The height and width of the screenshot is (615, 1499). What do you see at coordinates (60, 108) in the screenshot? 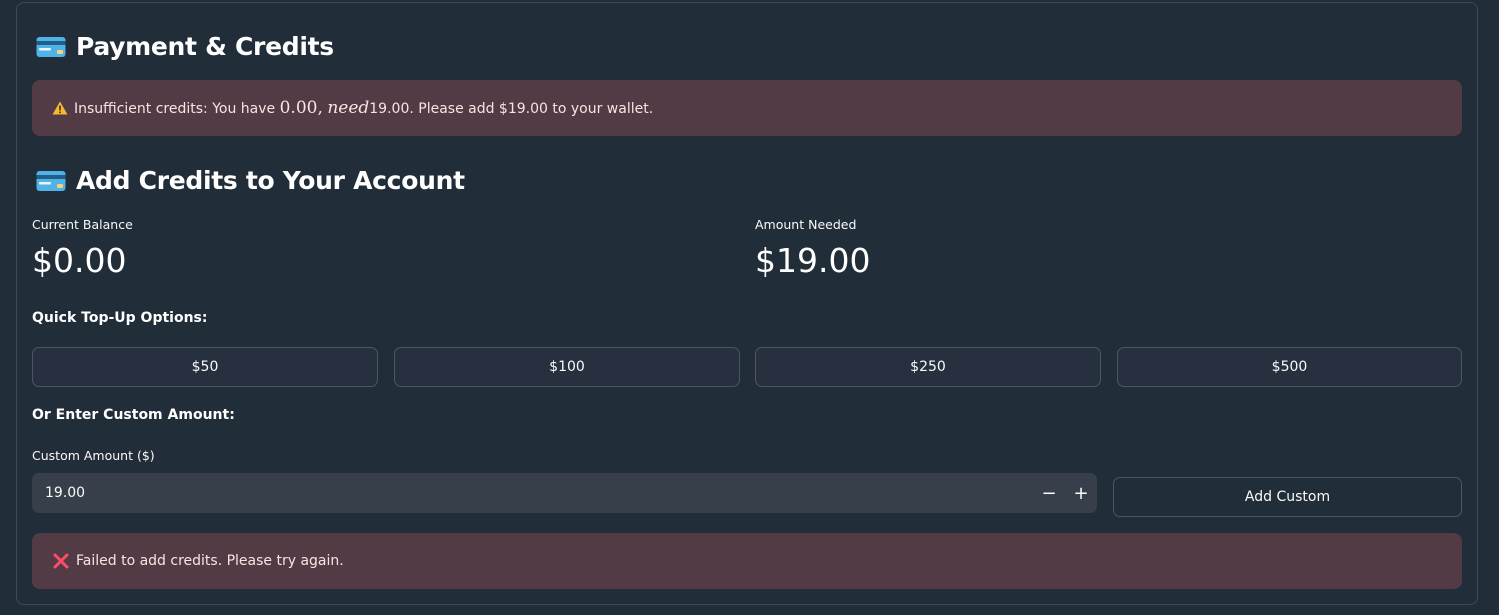
I see `warning-icon` at bounding box center [60, 108].